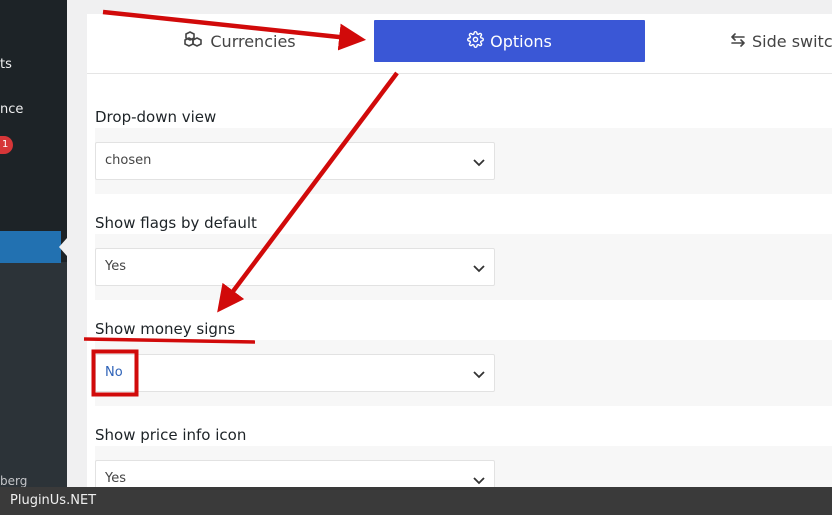 The image size is (832, 515). What do you see at coordinates (253, 41) in the screenshot?
I see `tab-label: Currencies` at bounding box center [253, 41].